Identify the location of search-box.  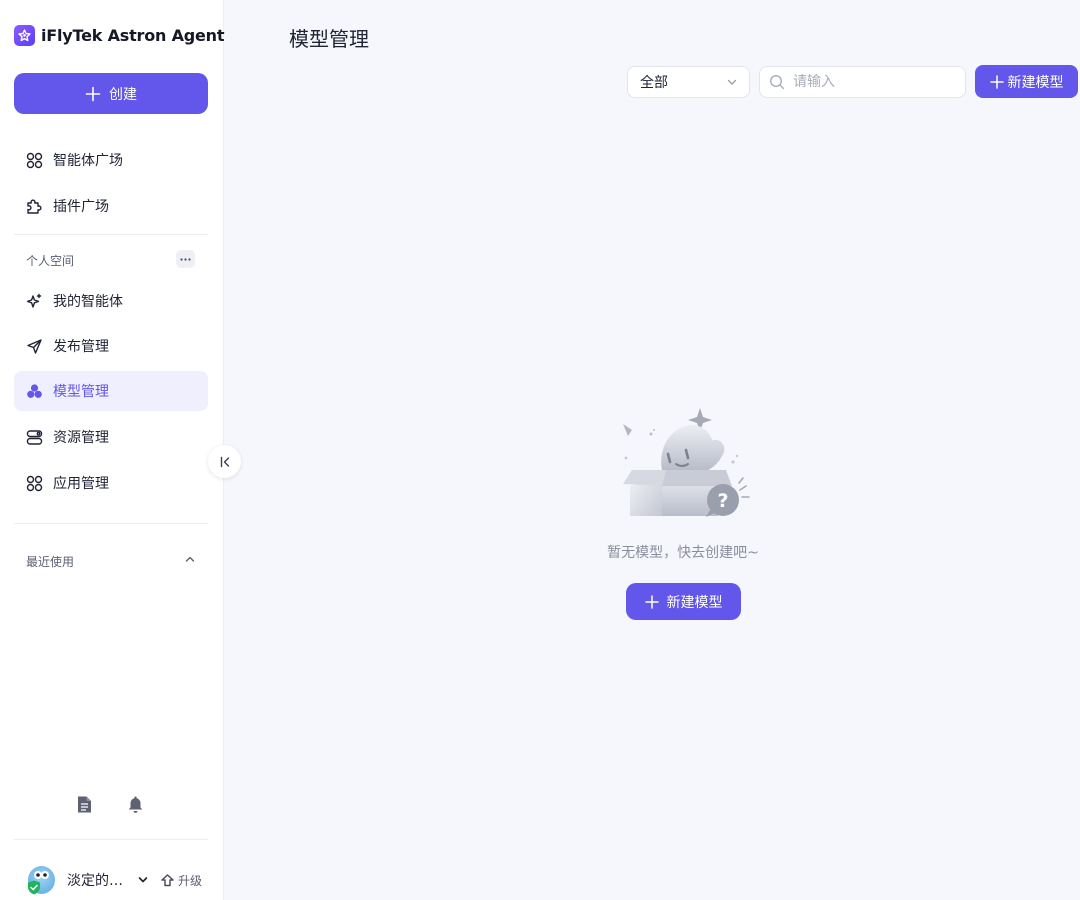
(862, 82).